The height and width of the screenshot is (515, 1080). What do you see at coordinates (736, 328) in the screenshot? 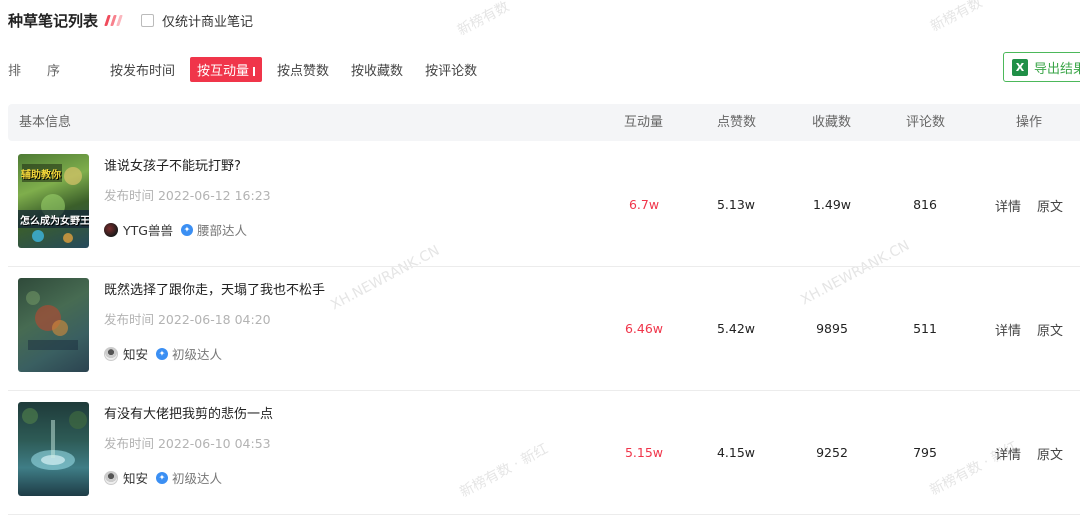
I see `likes-value: 5.42w` at bounding box center [736, 328].